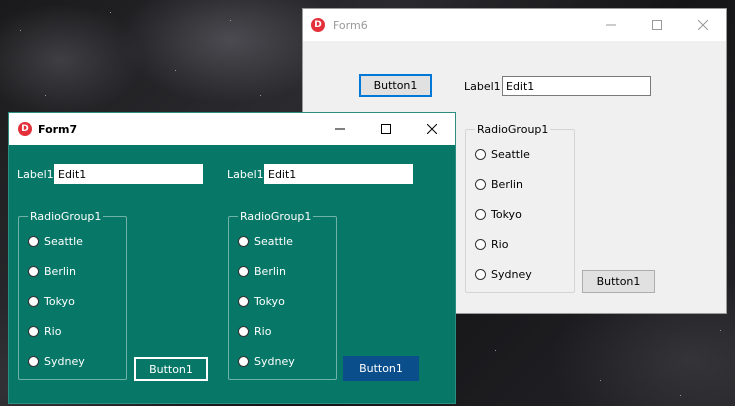  I want to click on form6-button-bottom: Button1, so click(618, 281).